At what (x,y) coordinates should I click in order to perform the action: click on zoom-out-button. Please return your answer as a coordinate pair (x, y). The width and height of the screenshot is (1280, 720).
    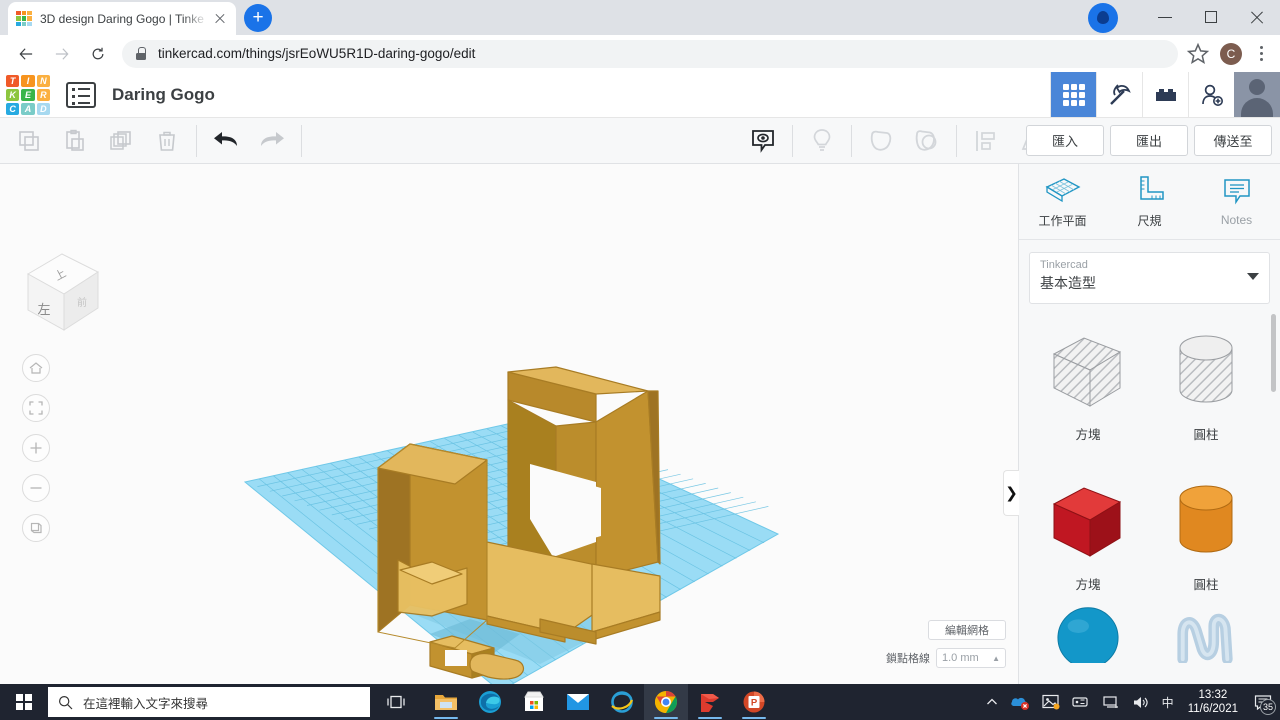
    Looking at the image, I should click on (36, 488).